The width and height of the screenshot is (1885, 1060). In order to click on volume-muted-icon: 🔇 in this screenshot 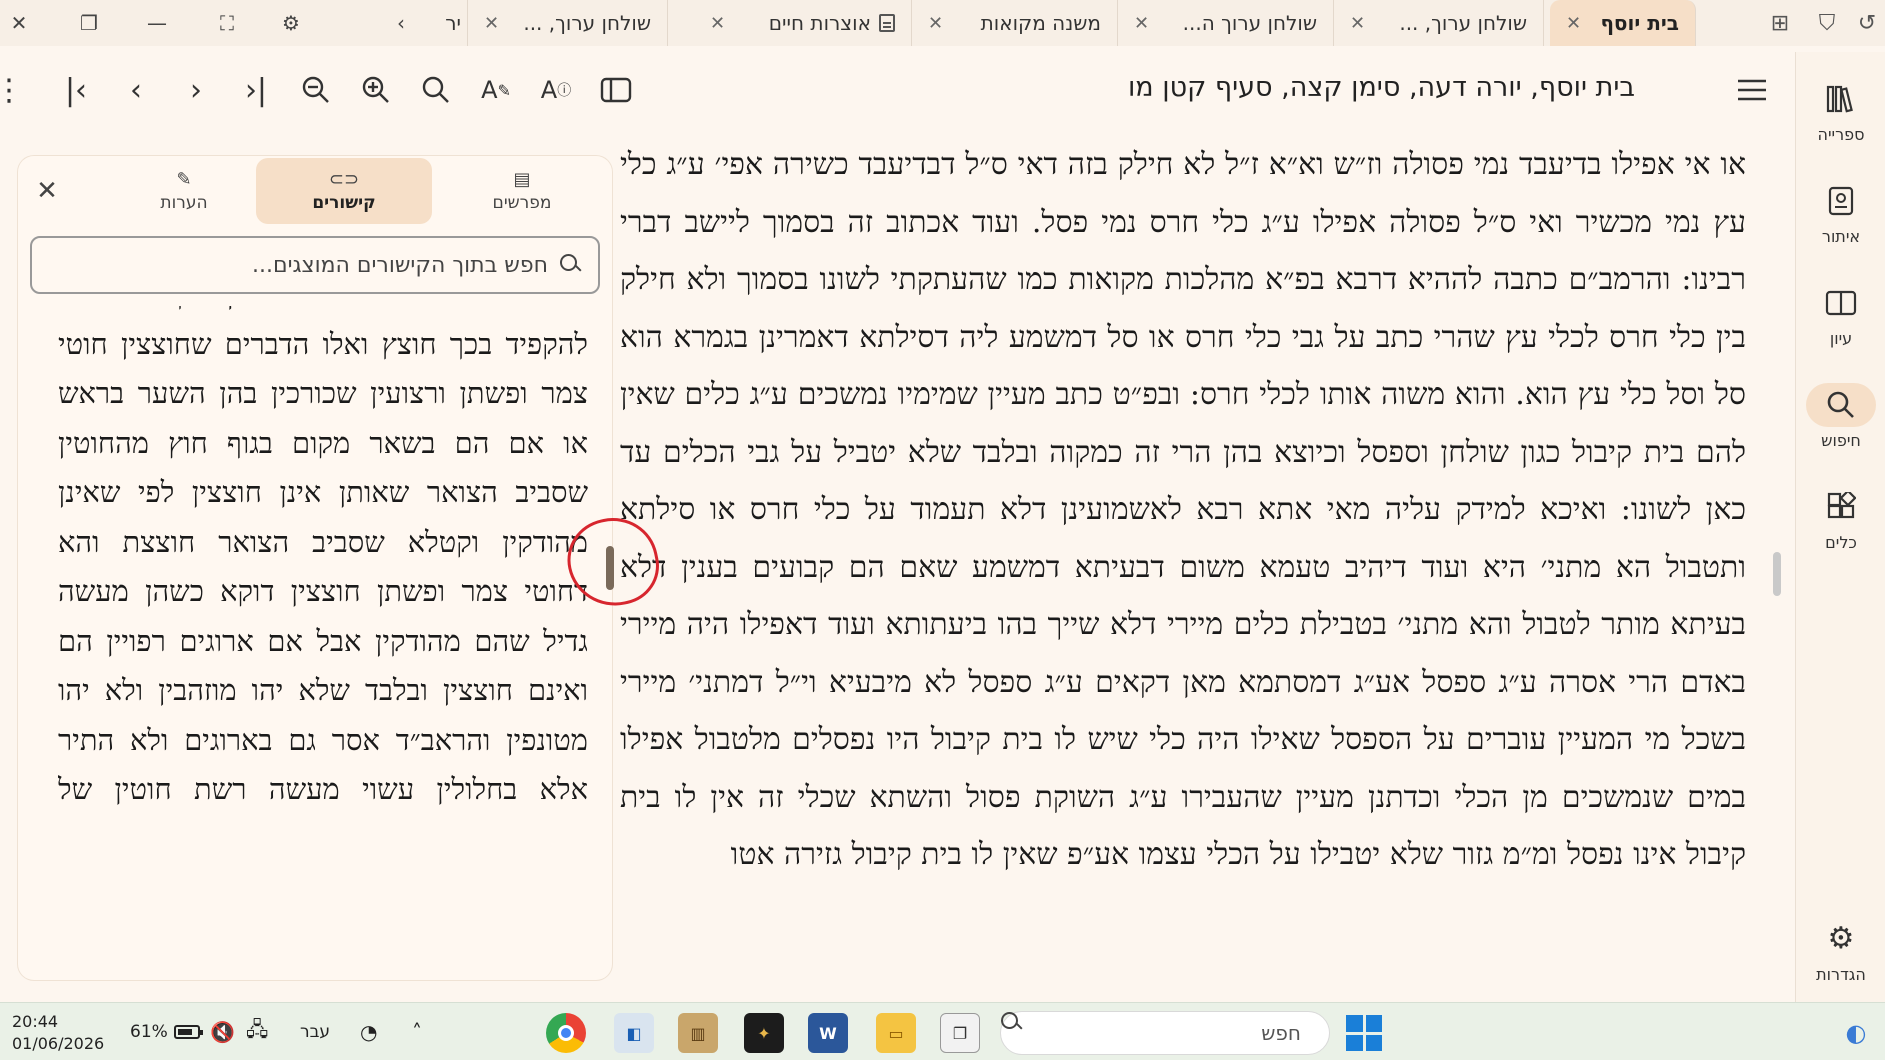, I will do `click(222, 1032)`.